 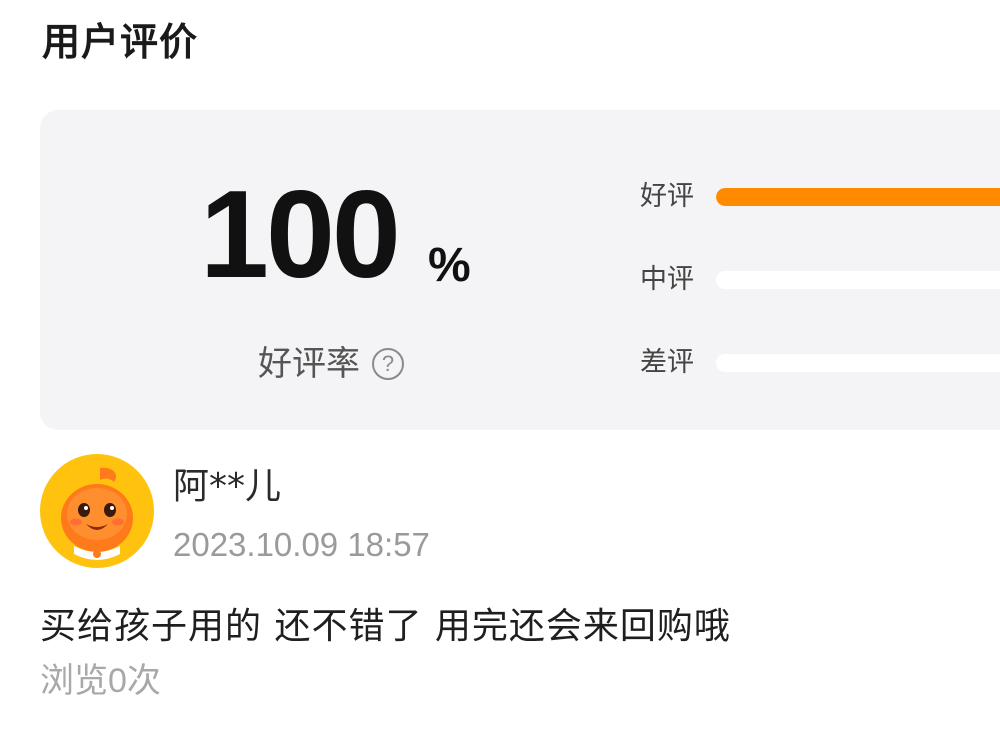 I want to click on reviewer-name: 阿**儿, so click(x=227, y=486).